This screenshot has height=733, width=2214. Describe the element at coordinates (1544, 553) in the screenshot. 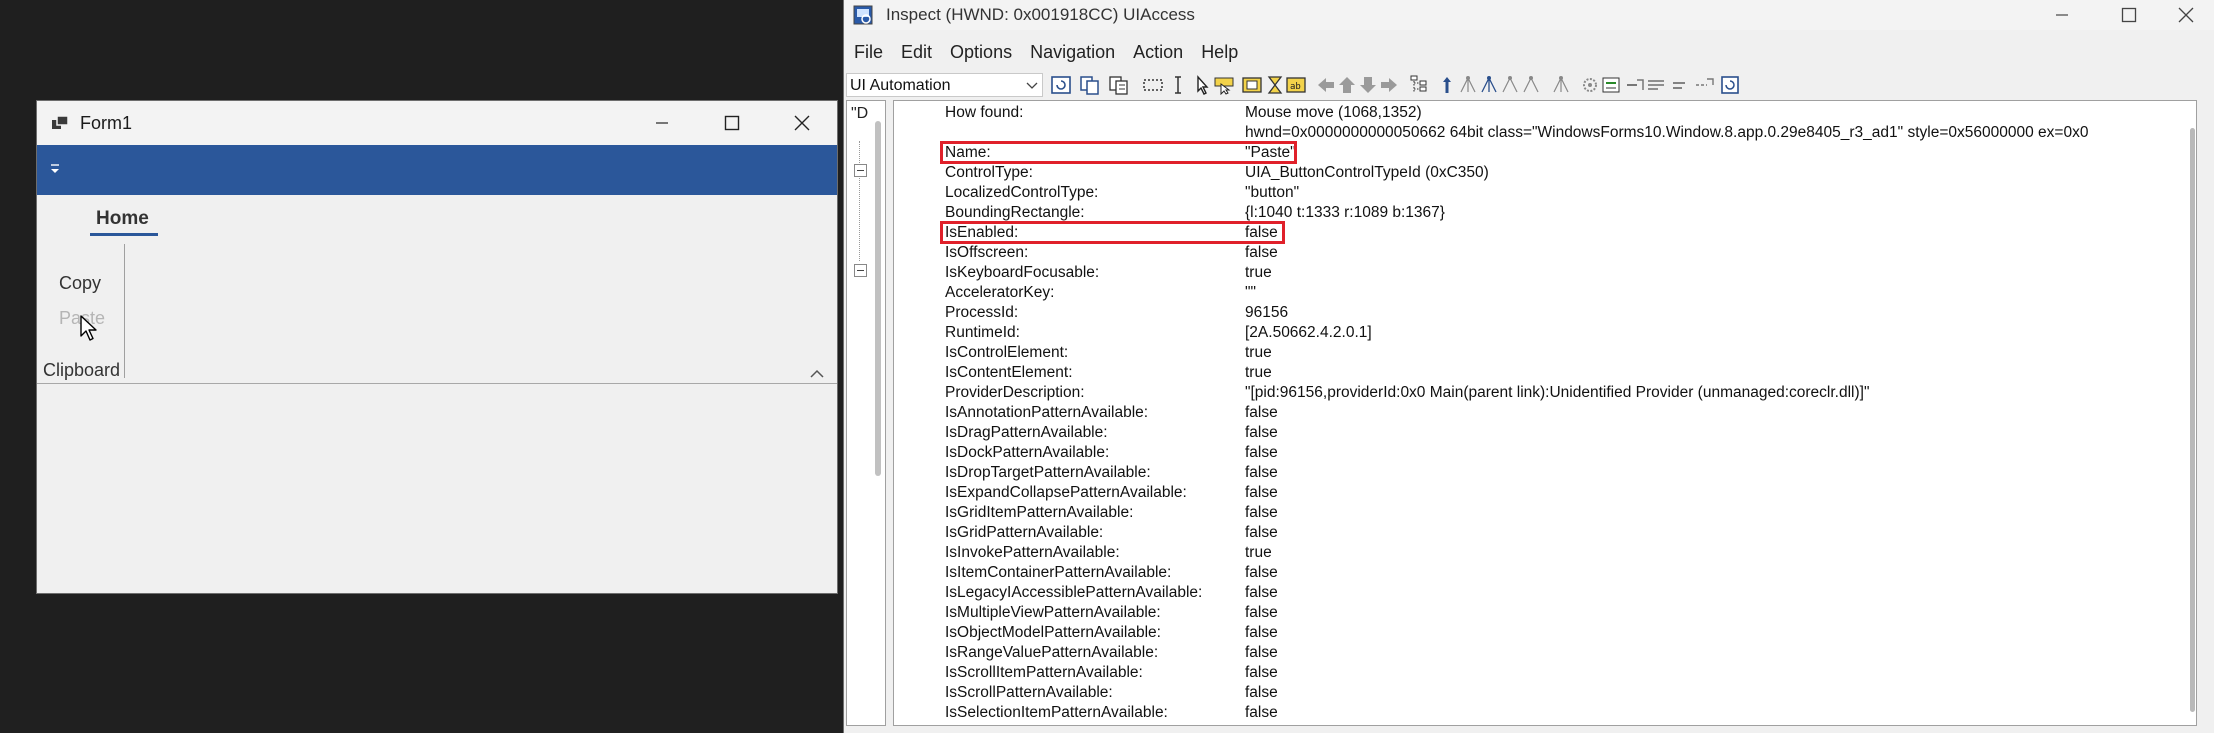

I see `property-row: IsInvokePatternAvailable: true` at that location.